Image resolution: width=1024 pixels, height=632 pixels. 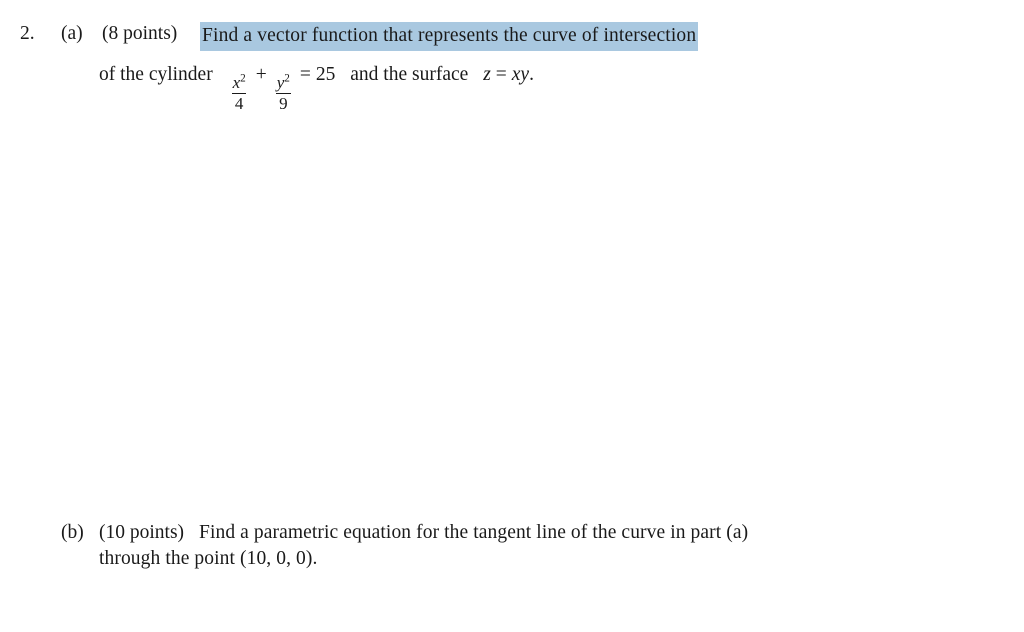 I want to click on fraction1-denominator: 4, so click(x=239, y=103).